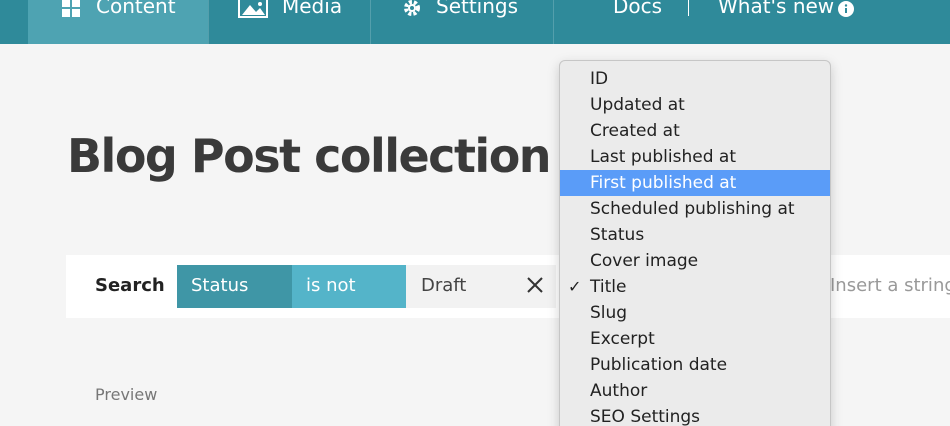  Describe the element at coordinates (890, 285) in the screenshot. I see `search-input` at that location.